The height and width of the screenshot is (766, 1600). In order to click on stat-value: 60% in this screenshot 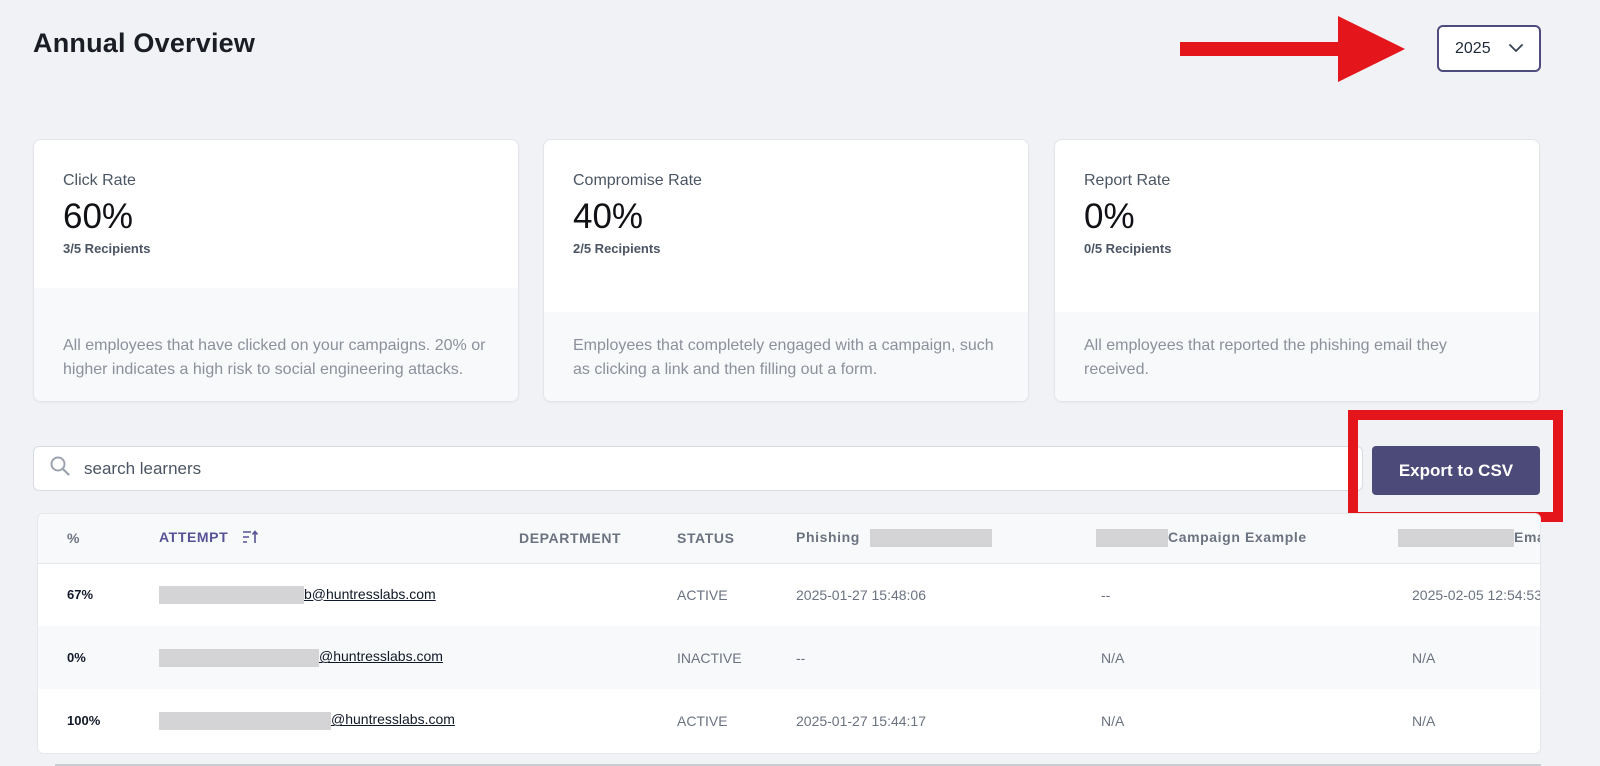, I will do `click(98, 216)`.